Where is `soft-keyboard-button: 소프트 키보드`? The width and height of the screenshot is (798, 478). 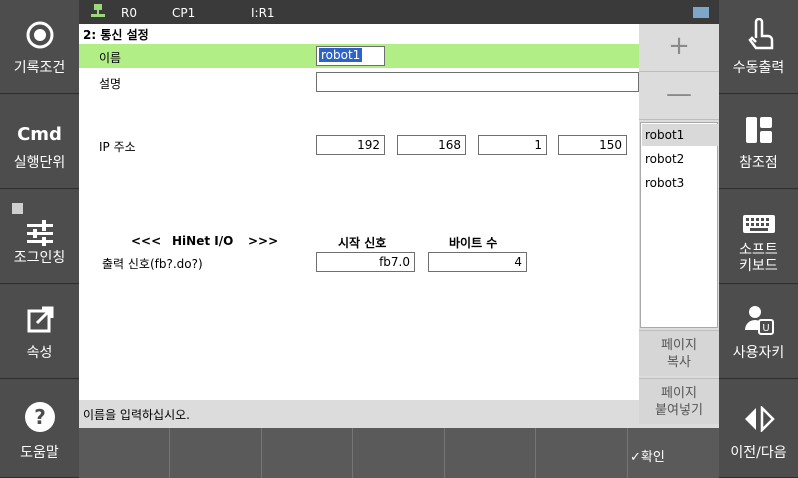
soft-keyboard-button: 소프트 키보드 is located at coordinates (758, 237).